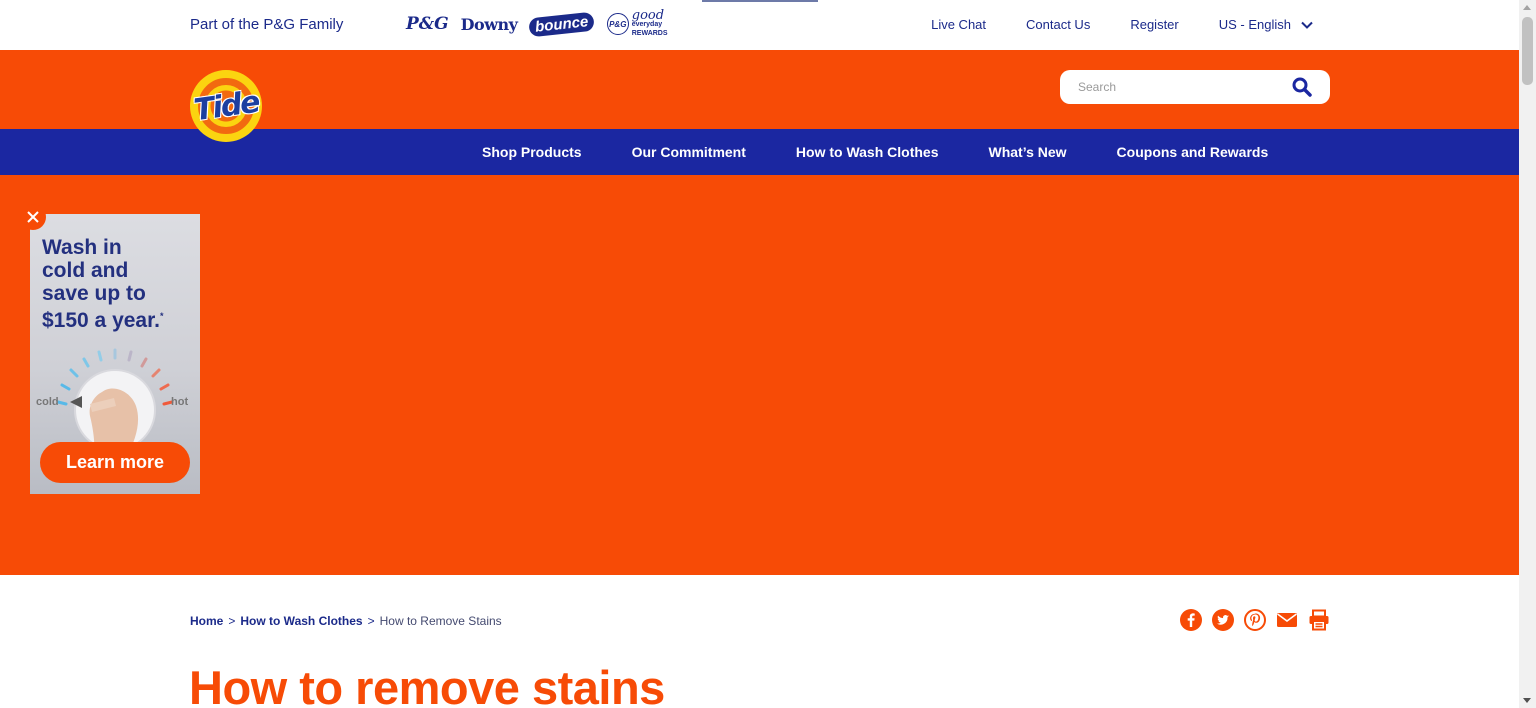 The height and width of the screenshot is (708, 1536). Describe the element at coordinates (867, 152) in the screenshot. I see `nav-how-to-wash-clothes: How to Wash Clothes` at that location.